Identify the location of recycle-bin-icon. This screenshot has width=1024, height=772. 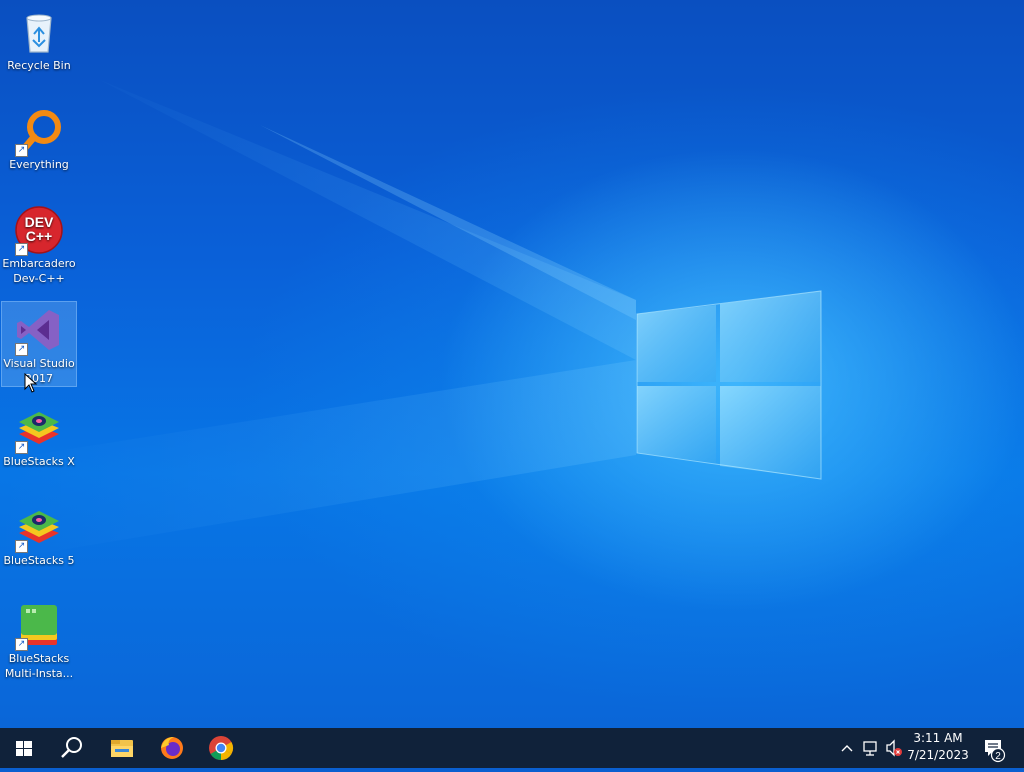
(39, 32).